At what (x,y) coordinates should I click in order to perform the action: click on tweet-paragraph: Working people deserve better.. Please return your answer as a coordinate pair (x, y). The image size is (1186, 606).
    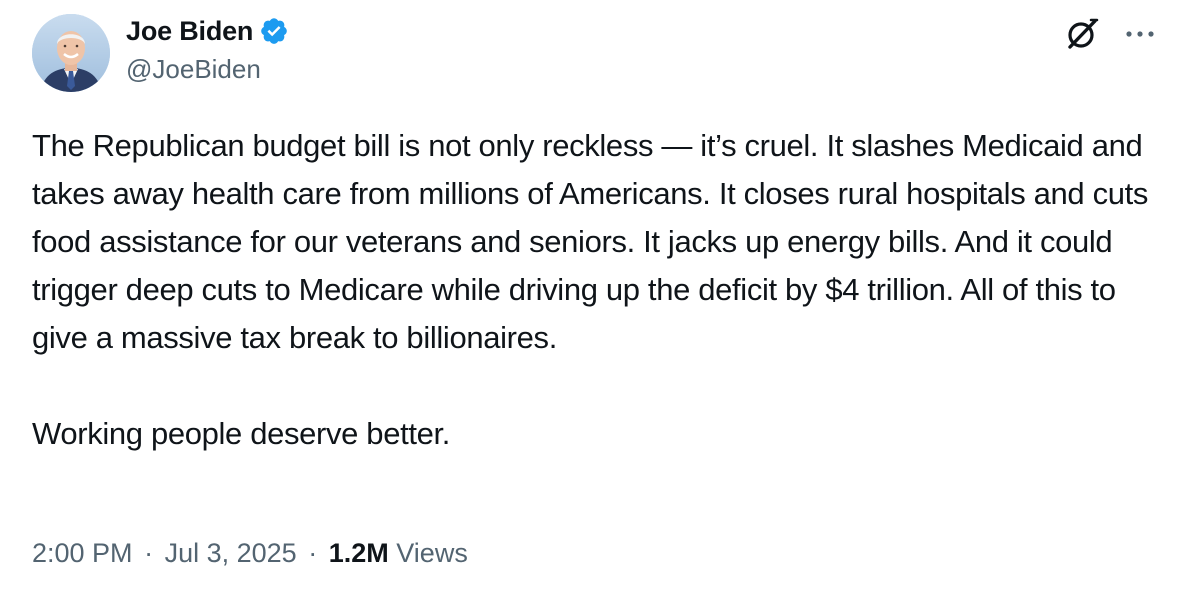
    Looking at the image, I should click on (241, 433).